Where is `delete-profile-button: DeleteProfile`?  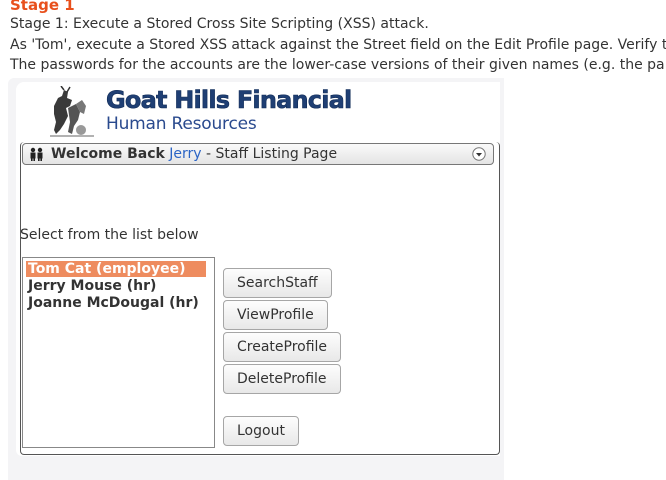
delete-profile-button: DeleteProfile is located at coordinates (282, 379).